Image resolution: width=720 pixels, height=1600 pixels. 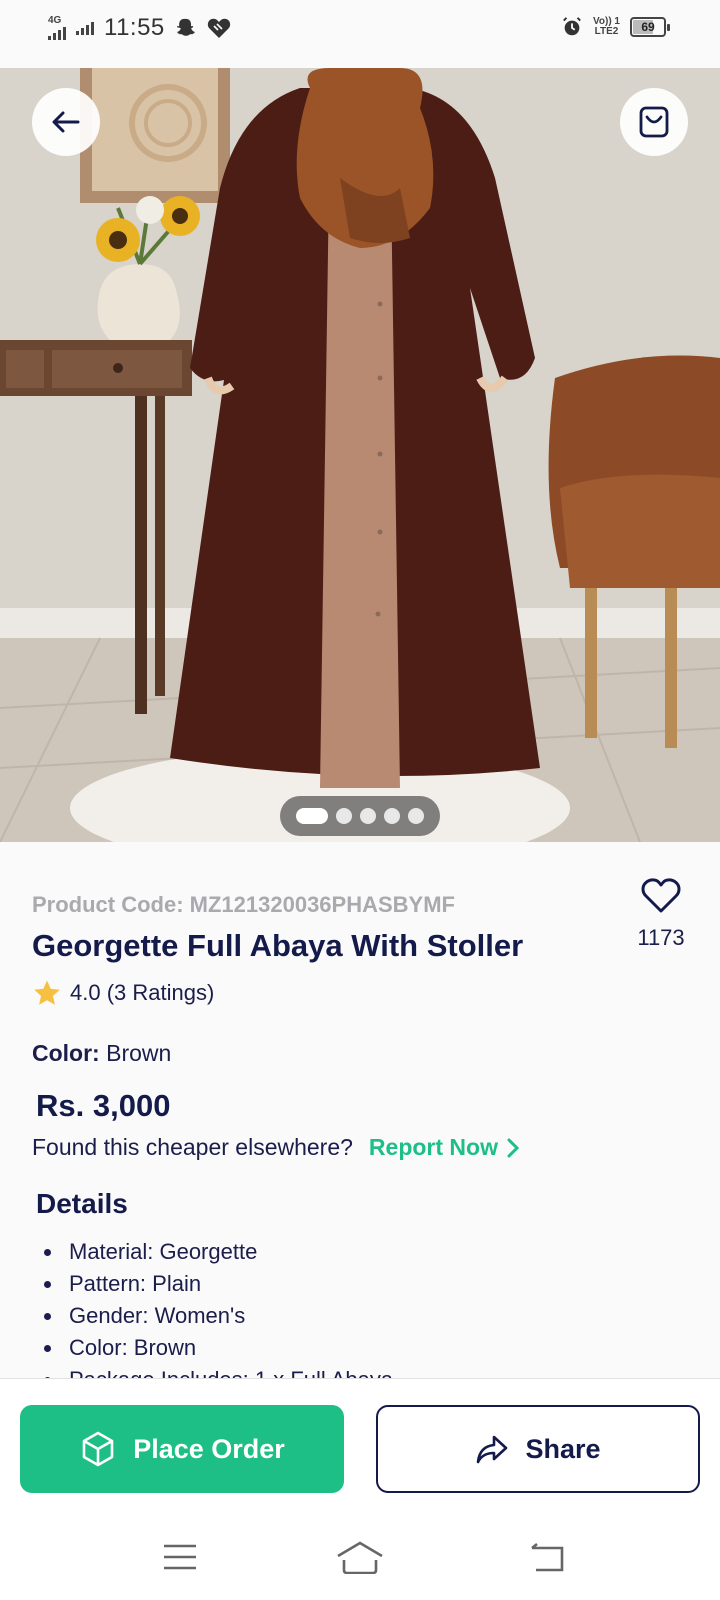 I want to click on clock: 11:55, so click(x=134, y=27).